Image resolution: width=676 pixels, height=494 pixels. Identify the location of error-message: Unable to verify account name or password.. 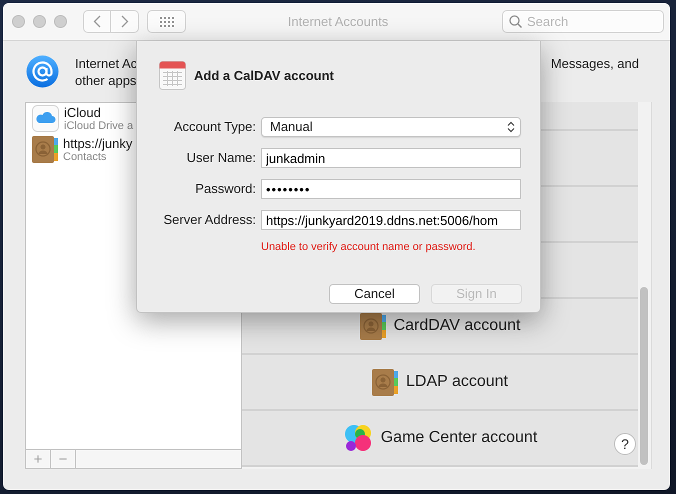
(369, 247).